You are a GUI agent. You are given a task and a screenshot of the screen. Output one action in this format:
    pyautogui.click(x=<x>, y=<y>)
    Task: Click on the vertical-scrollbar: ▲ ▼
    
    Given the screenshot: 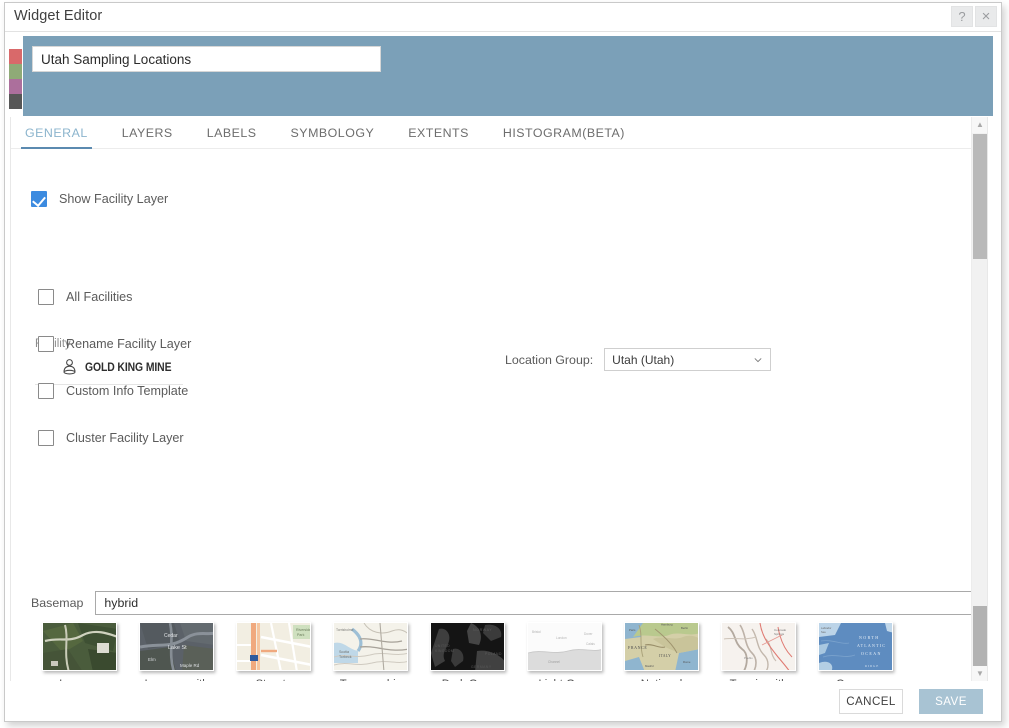 What is the action you would take?
    pyautogui.click(x=979, y=399)
    